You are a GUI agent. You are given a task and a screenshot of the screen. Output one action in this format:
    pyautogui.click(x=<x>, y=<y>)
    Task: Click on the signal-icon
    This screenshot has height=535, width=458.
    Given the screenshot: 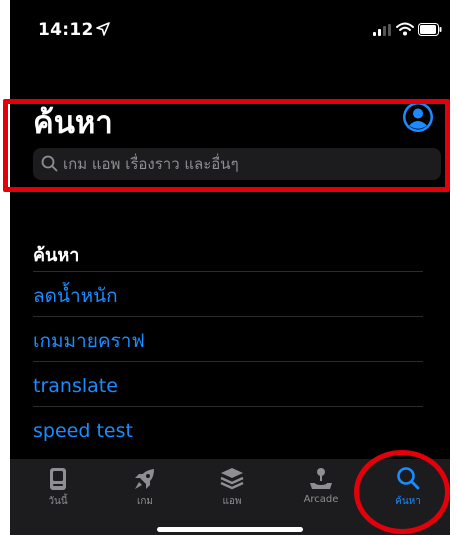 What is the action you would take?
    pyautogui.click(x=382, y=30)
    